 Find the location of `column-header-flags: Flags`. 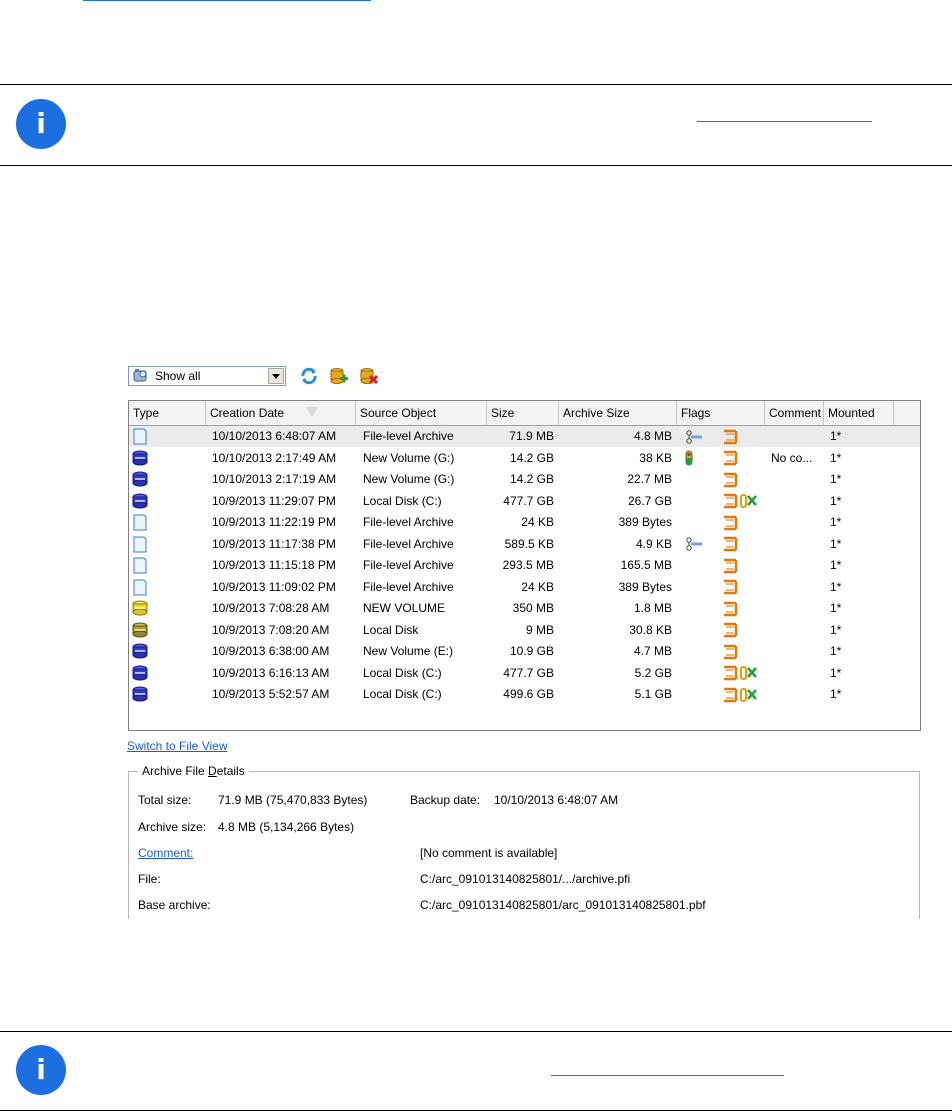

column-header-flags: Flags is located at coordinates (721, 413).